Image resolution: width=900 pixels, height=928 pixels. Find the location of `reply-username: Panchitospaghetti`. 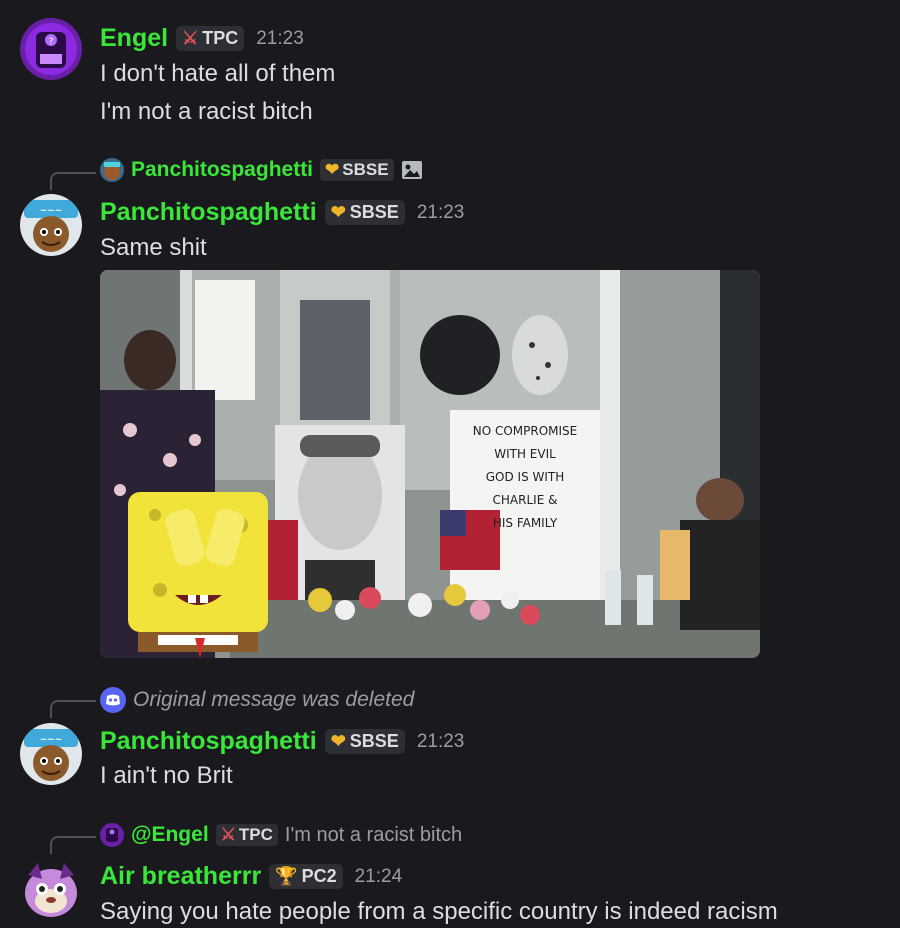

reply-username: Panchitospaghetti is located at coordinates (222, 169).